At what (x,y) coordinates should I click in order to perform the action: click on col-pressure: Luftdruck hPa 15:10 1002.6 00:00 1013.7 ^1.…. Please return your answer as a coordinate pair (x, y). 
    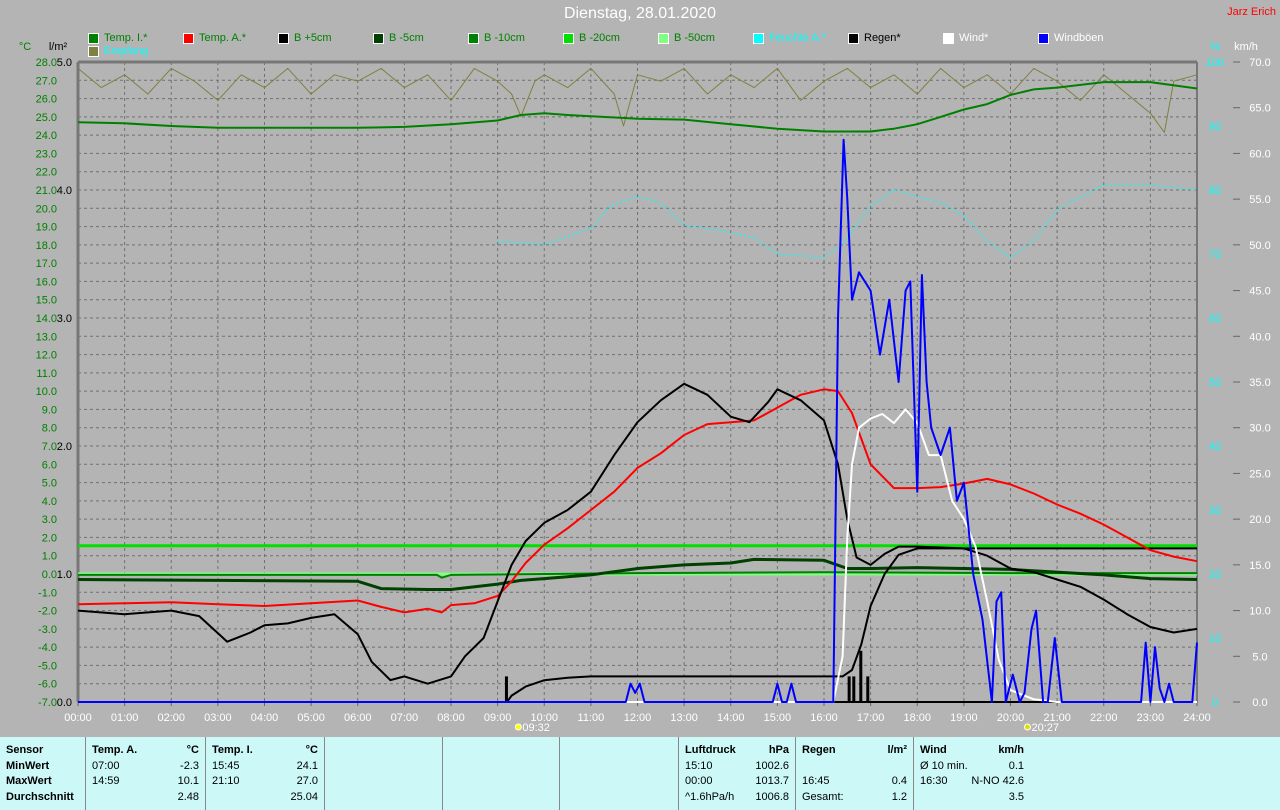
    Looking at the image, I should click on (737, 773).